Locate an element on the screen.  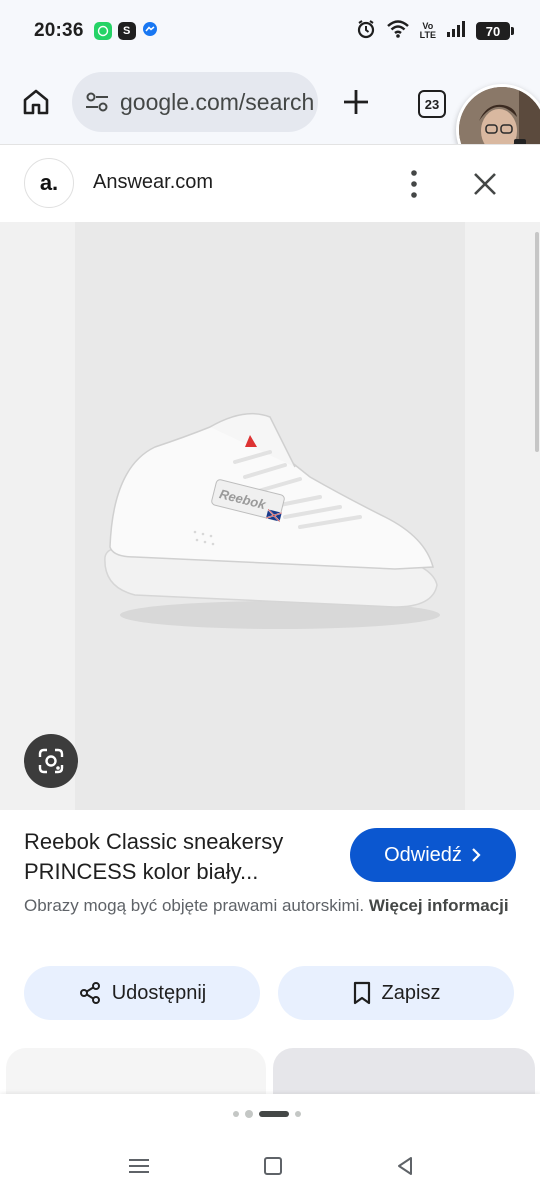
nav-home-icon is located at coordinates (273, 1166).